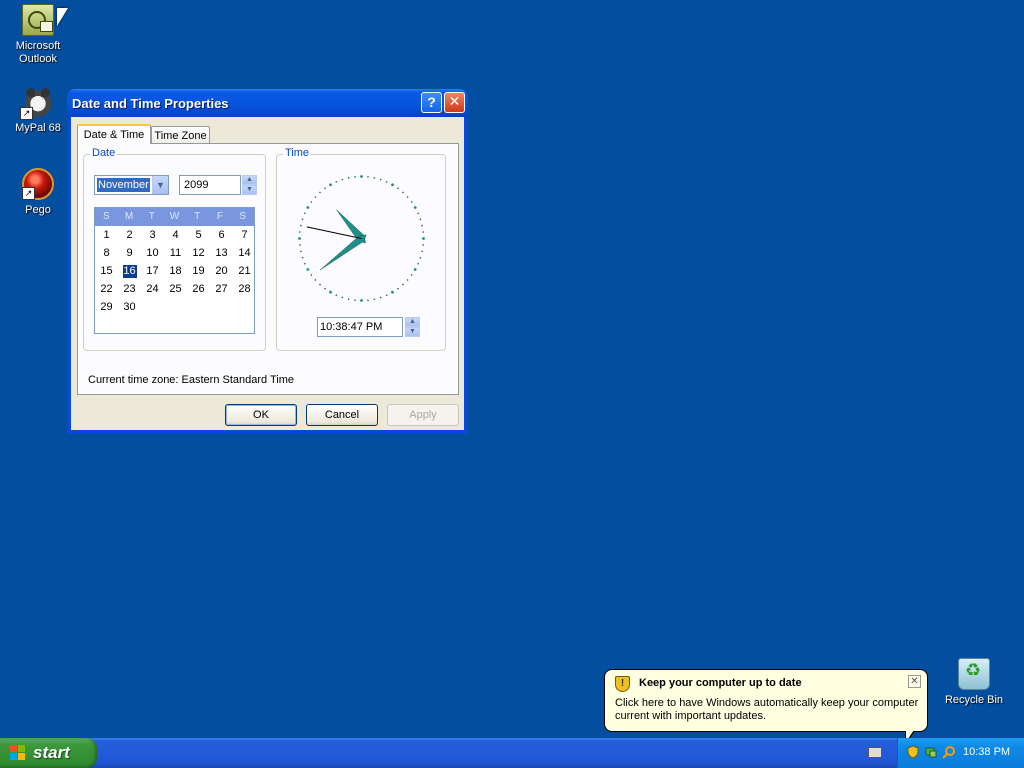  What do you see at coordinates (129, 307) in the screenshot?
I see `calendar-day: 30` at bounding box center [129, 307].